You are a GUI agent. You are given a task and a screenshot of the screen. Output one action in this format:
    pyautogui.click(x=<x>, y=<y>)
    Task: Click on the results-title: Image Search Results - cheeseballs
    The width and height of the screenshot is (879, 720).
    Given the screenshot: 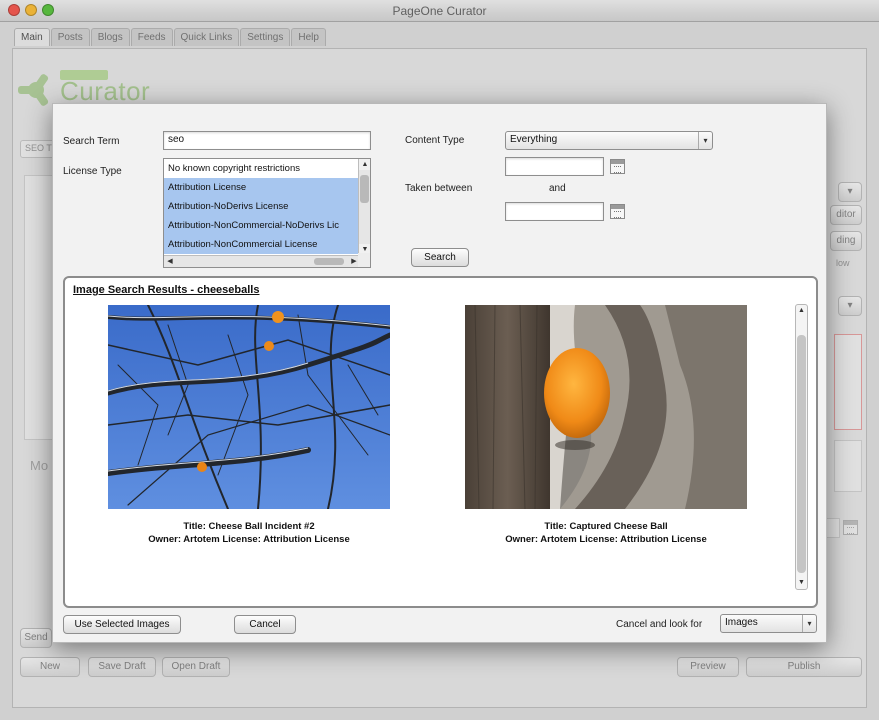 What is the action you would take?
    pyautogui.click(x=166, y=290)
    